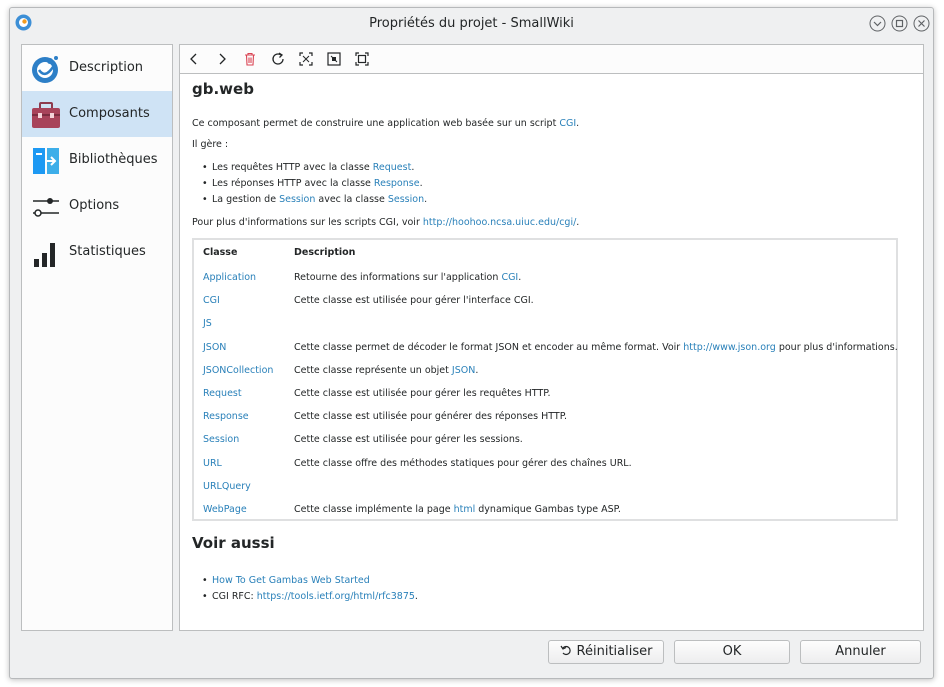 This screenshot has width=944, height=687. I want to click on intro-link: CGI, so click(567, 123).